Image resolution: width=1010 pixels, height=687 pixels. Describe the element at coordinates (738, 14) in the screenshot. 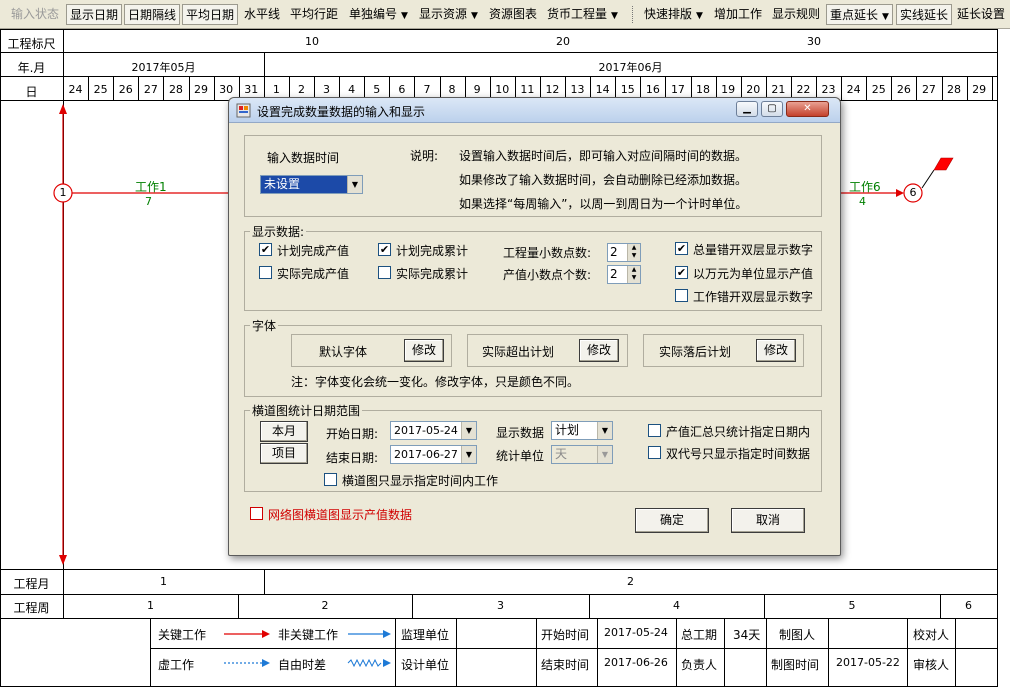

I see `add-work-button: 增加工作` at that location.